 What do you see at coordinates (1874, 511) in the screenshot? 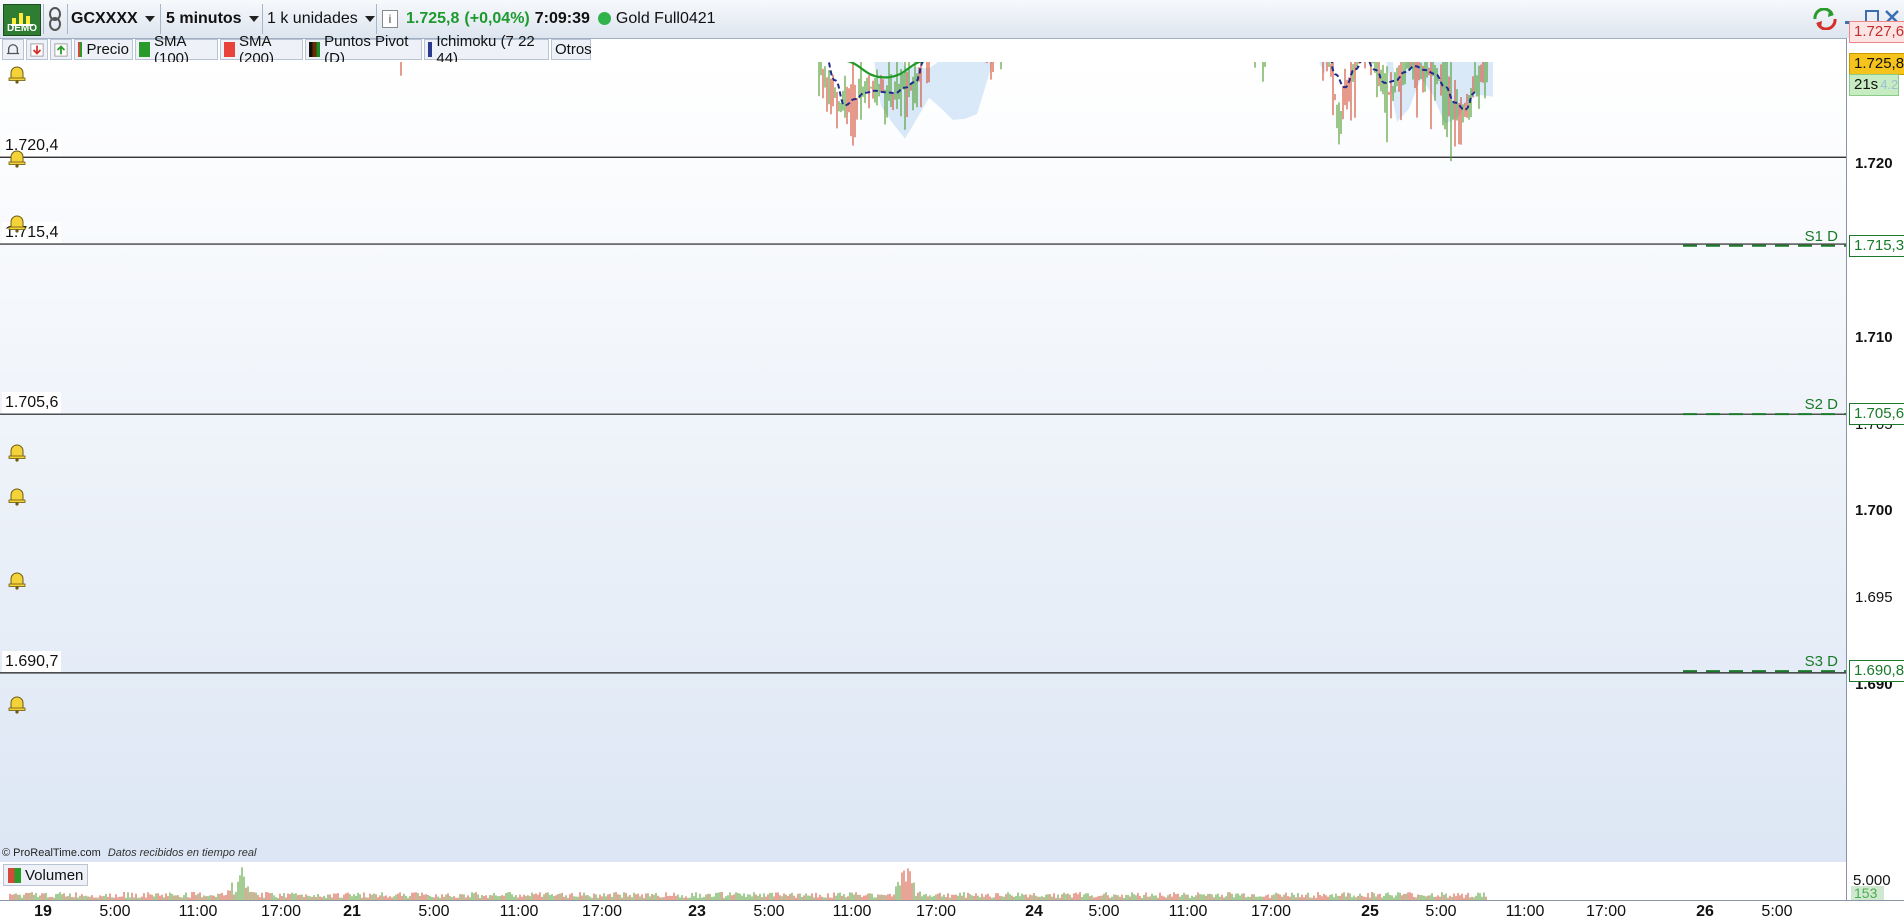
I see `axis-tick-label: 1.700` at bounding box center [1874, 511].